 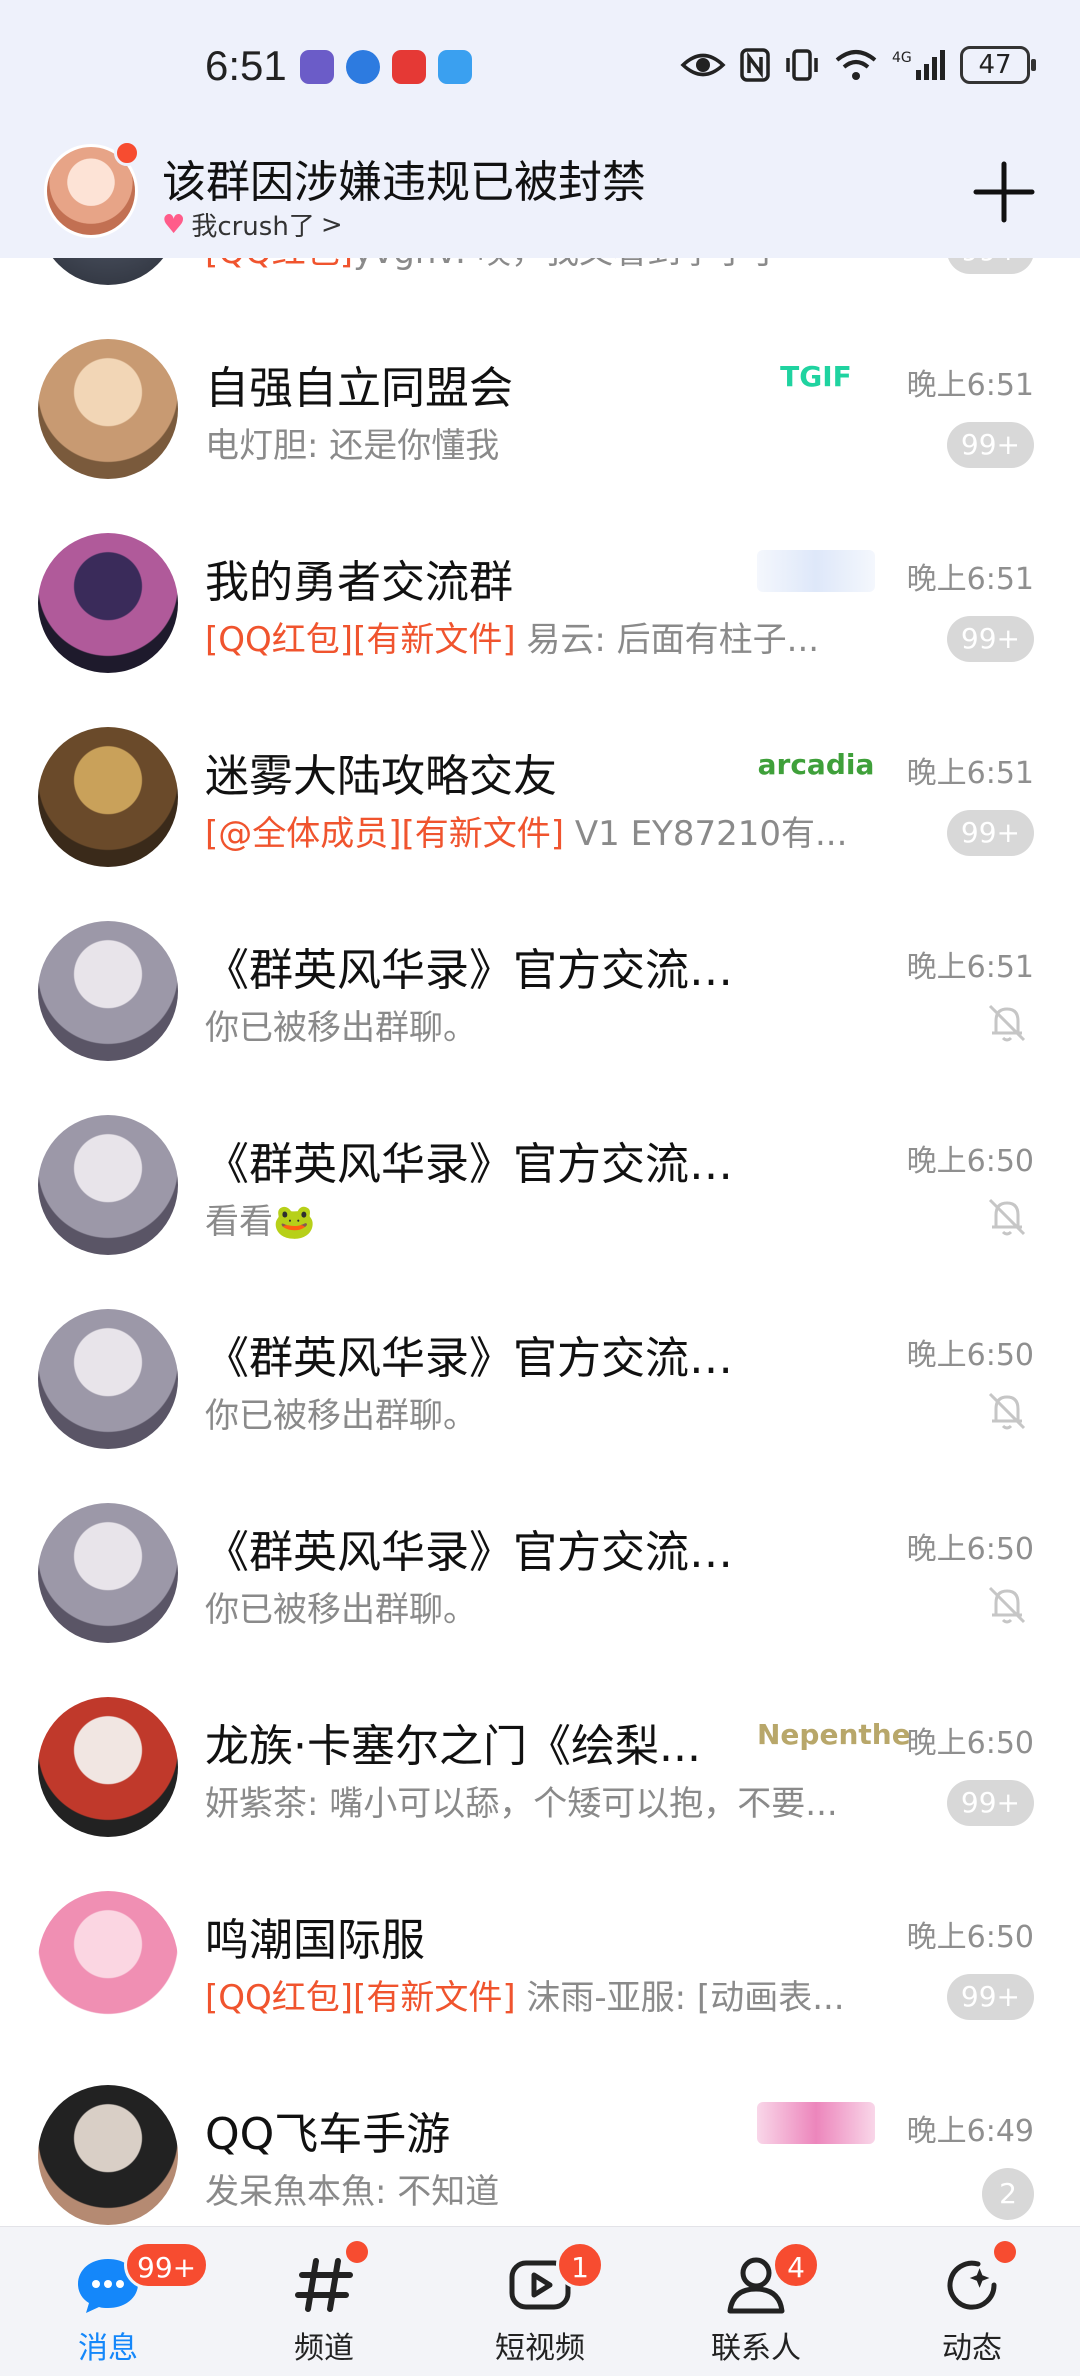 I want to click on conversation-title: 《群英风华录》官方交流群⑦, so click(x=485, y=1358).